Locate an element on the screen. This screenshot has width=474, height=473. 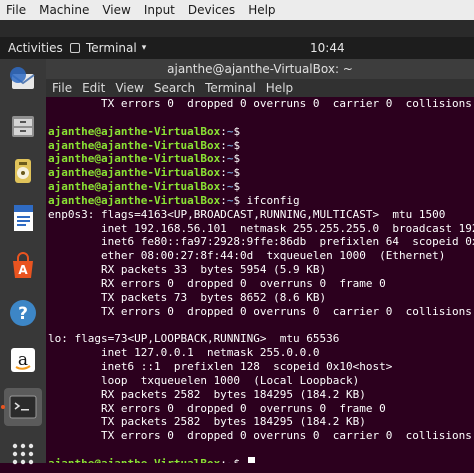
terminal-icon is located at coordinates (23, 407).